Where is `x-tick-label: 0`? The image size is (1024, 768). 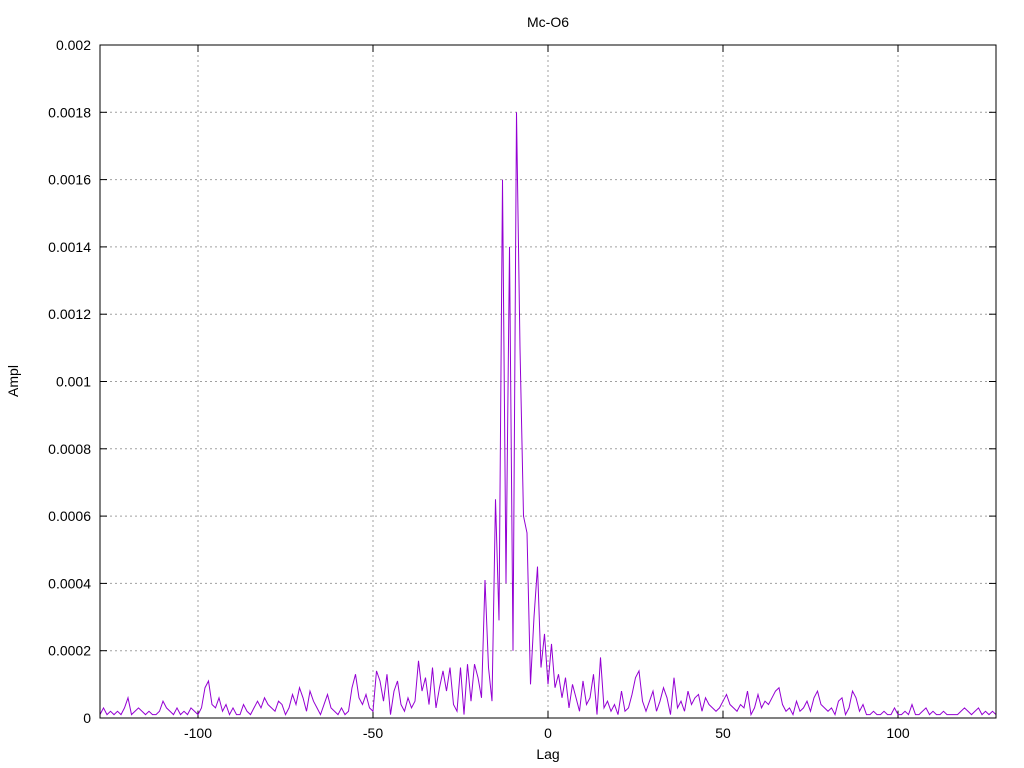 x-tick-label: 0 is located at coordinates (548, 733).